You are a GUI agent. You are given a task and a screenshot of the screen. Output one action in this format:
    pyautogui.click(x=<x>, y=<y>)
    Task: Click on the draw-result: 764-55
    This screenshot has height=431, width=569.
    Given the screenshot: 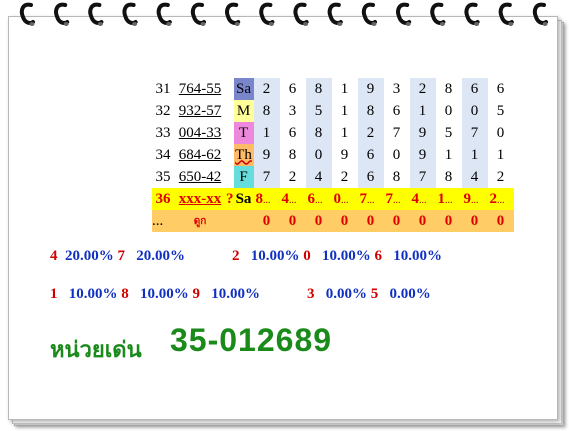 What is the action you would take?
    pyautogui.click(x=200, y=88)
    